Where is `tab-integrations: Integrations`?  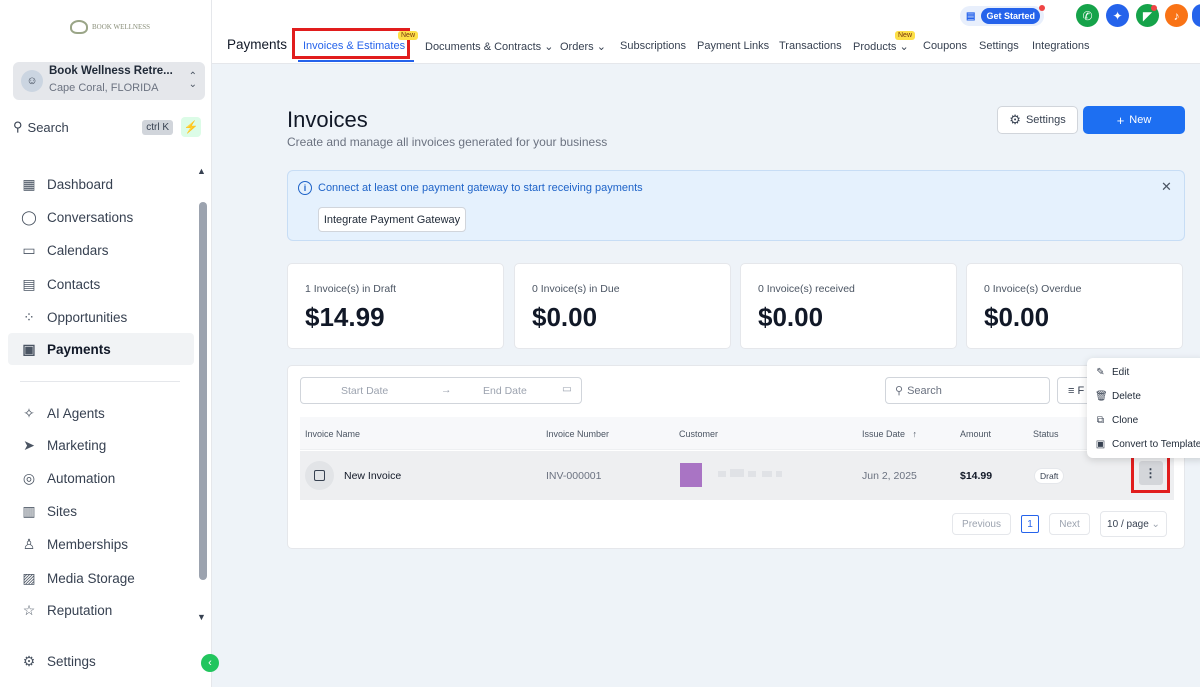
tab-integrations: Integrations is located at coordinates (1060, 46).